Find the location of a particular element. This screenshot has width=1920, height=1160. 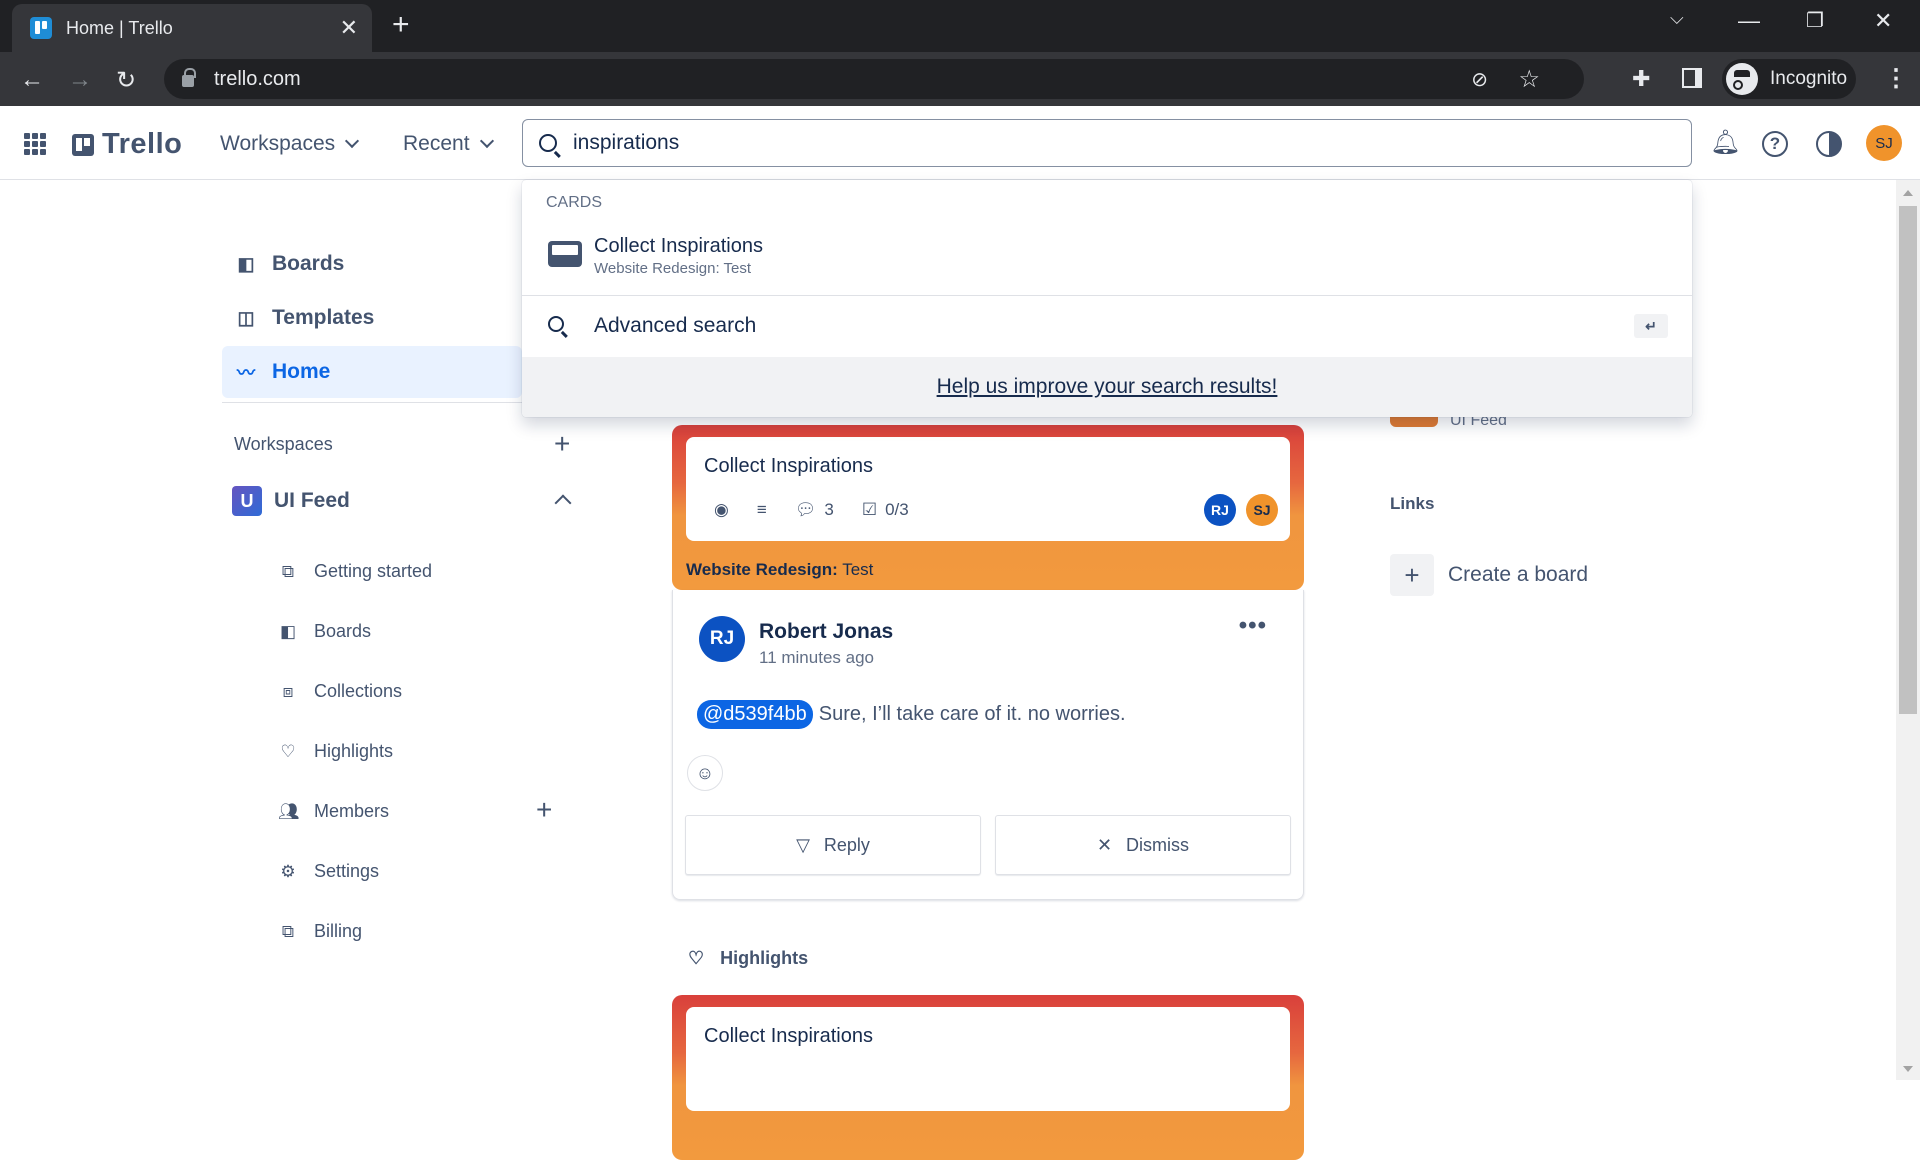

card-front: Collect Inspirations is located at coordinates (988, 1059).